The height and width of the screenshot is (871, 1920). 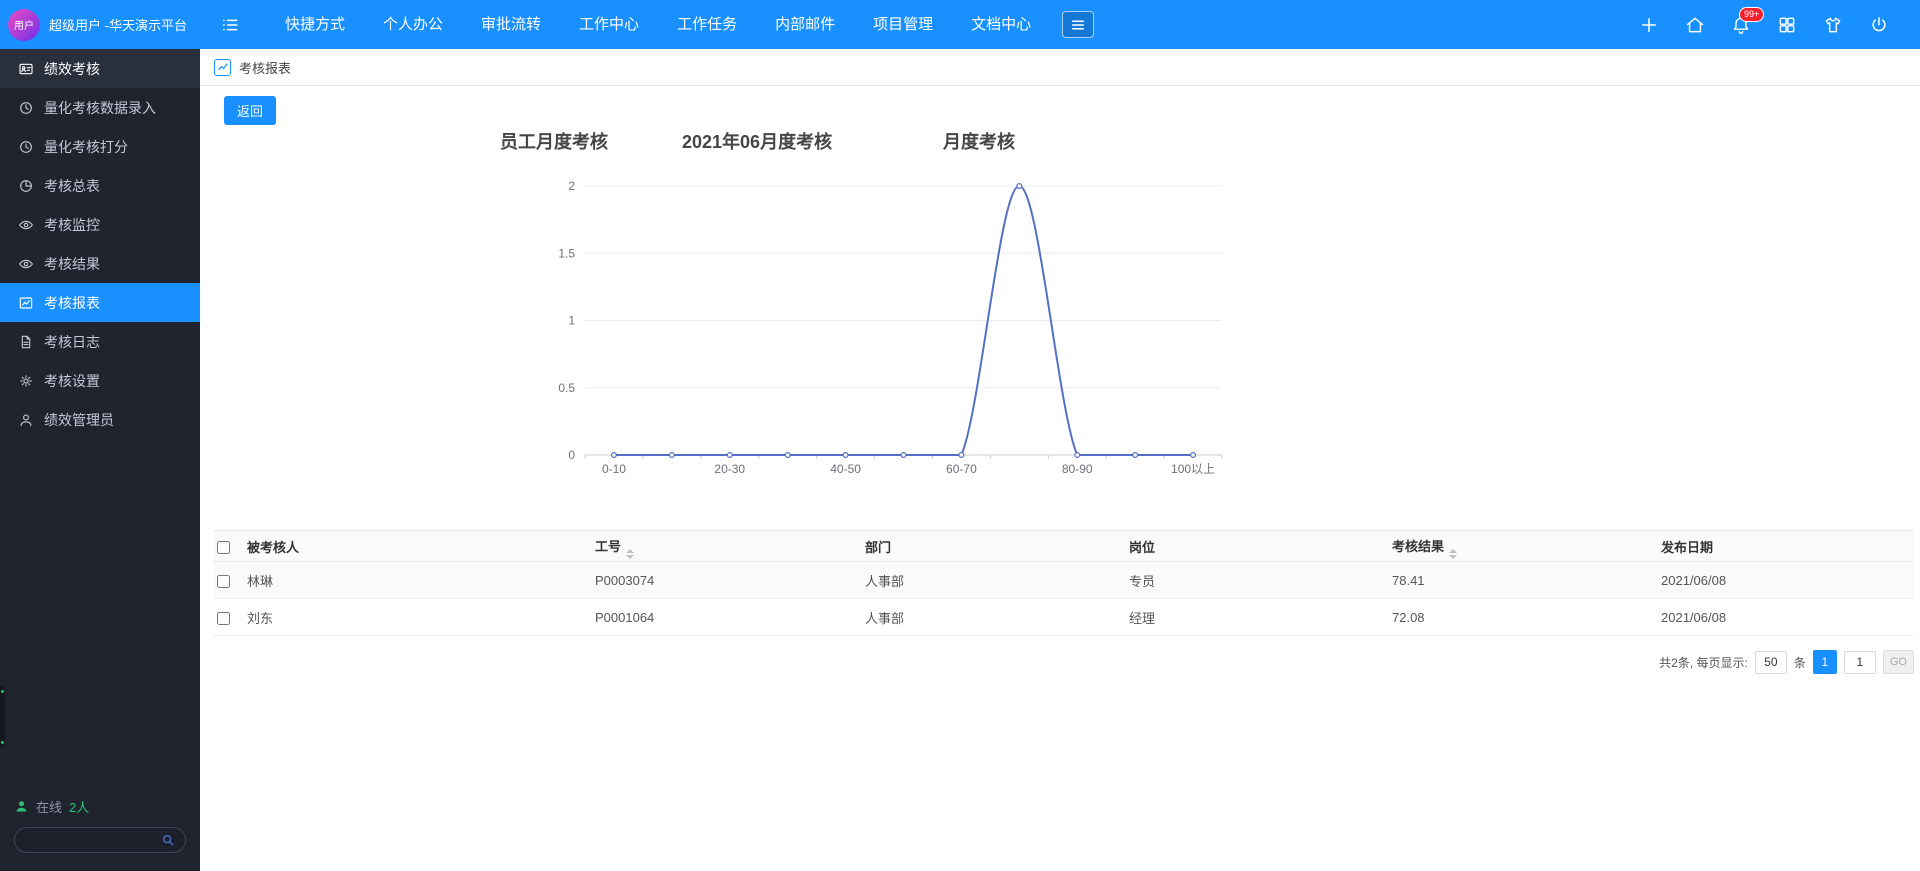 I want to click on sidebar-item: 考核设置, so click(x=100, y=380).